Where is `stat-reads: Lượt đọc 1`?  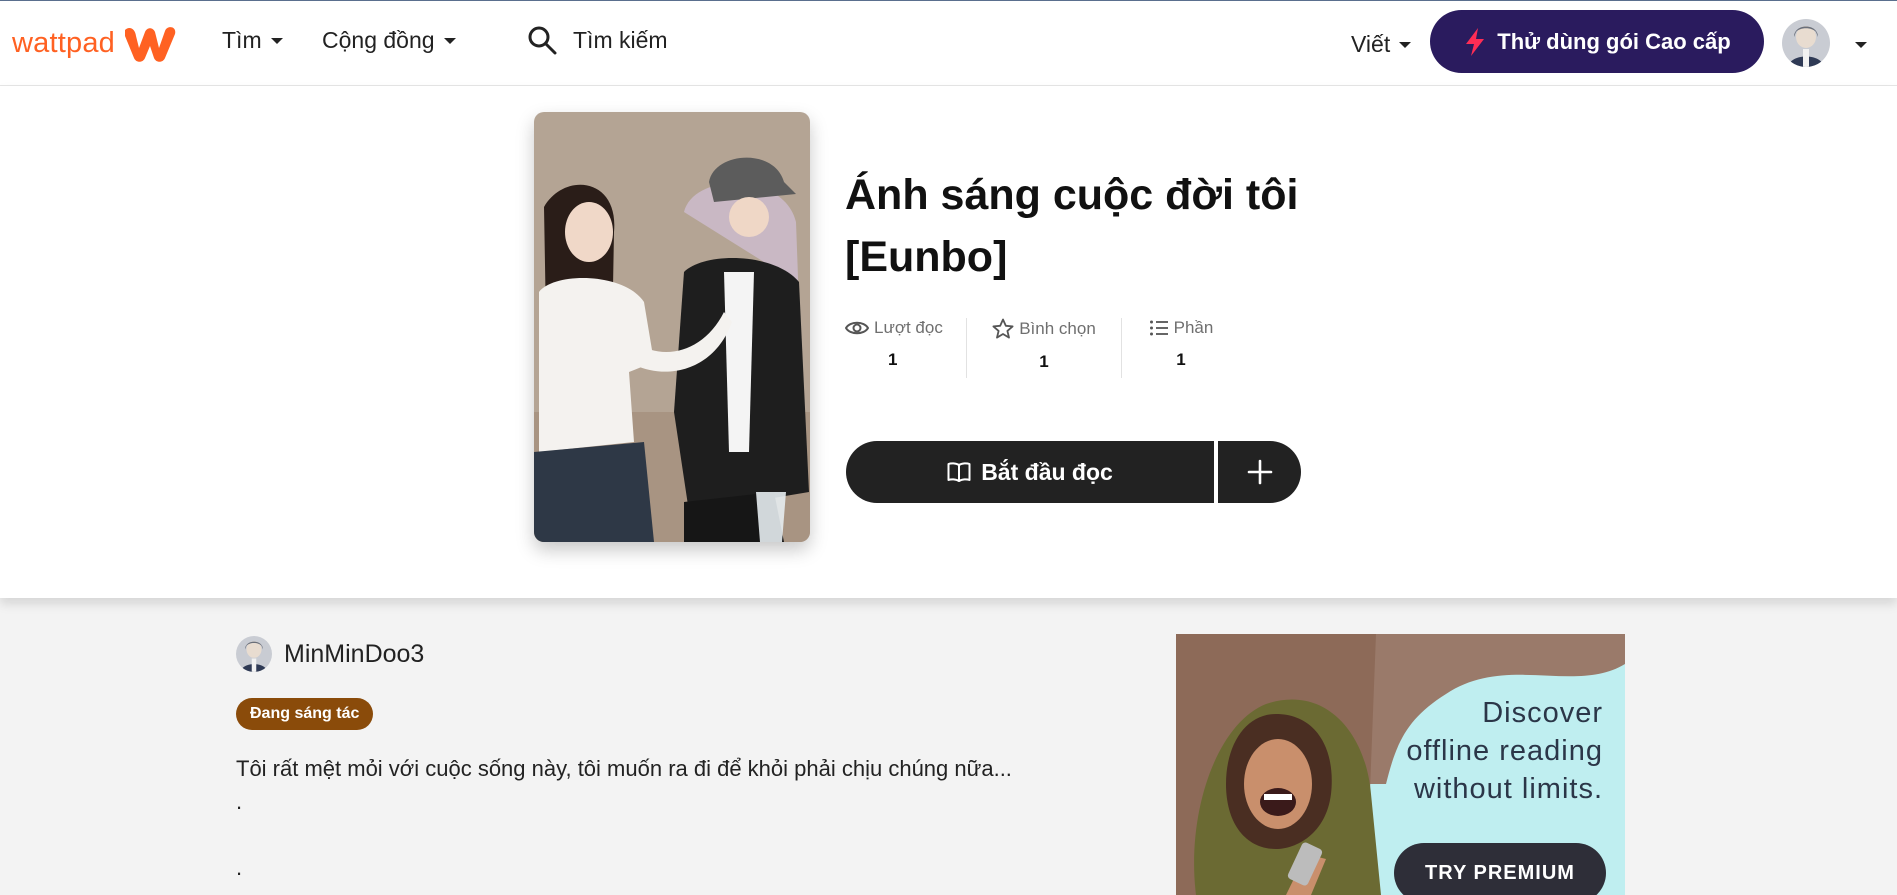
stat-reads: Lượt đọc 1 is located at coordinates (905, 351).